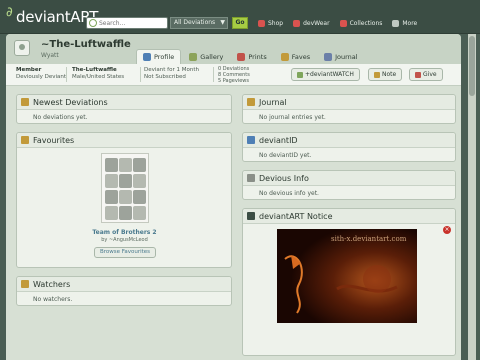  Describe the element at coordinates (29, 70) in the screenshot. I see `member-label: Member` at that location.